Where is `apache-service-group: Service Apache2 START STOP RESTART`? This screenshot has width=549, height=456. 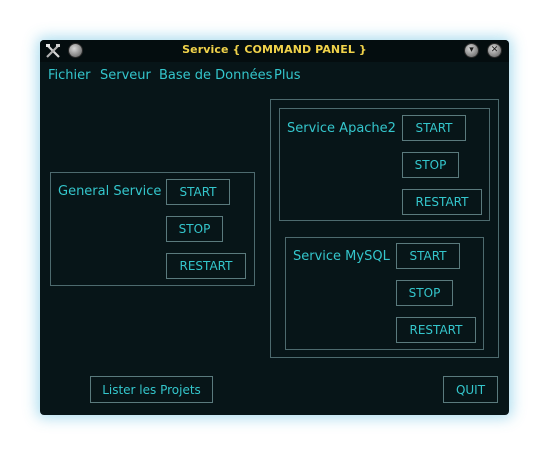
apache-service-group: Service Apache2 START STOP RESTART is located at coordinates (384, 164).